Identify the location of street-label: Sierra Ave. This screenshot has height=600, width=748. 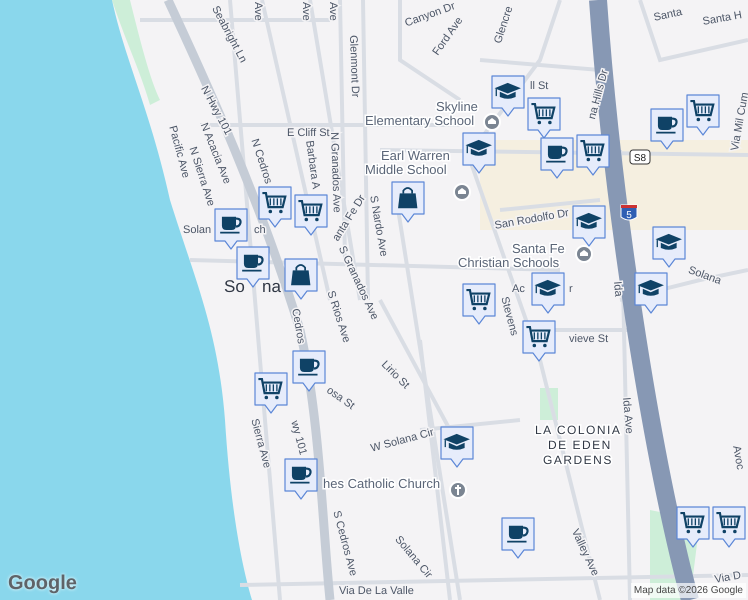
(260, 444).